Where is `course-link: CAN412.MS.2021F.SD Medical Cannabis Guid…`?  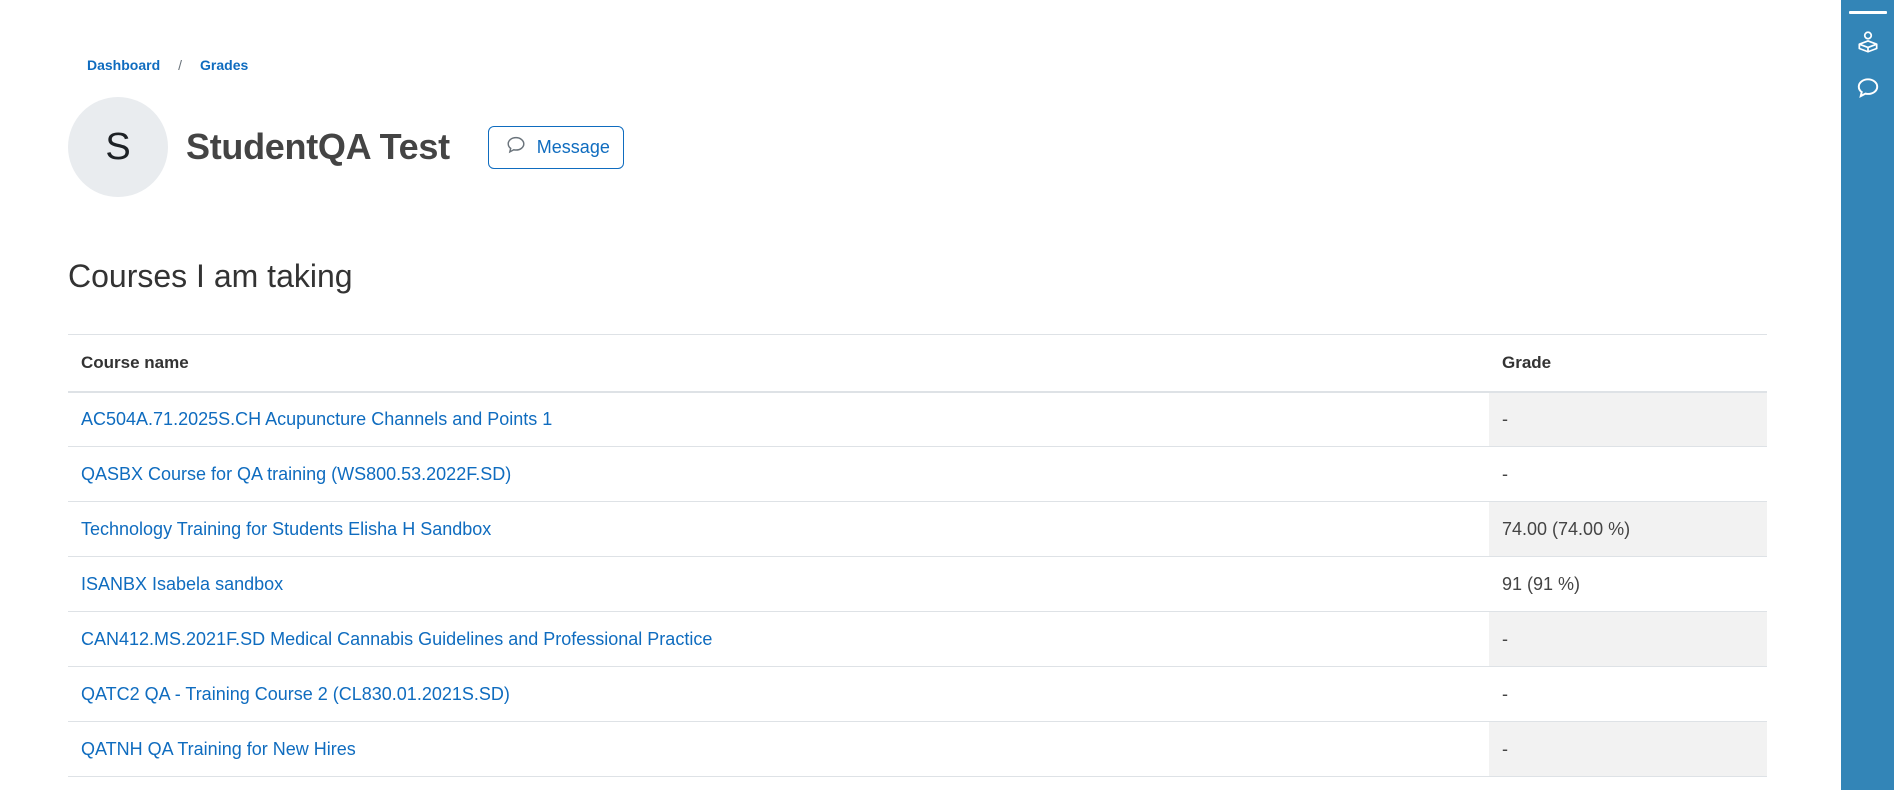 course-link: CAN412.MS.2021F.SD Medical Cannabis Guid… is located at coordinates (396, 639).